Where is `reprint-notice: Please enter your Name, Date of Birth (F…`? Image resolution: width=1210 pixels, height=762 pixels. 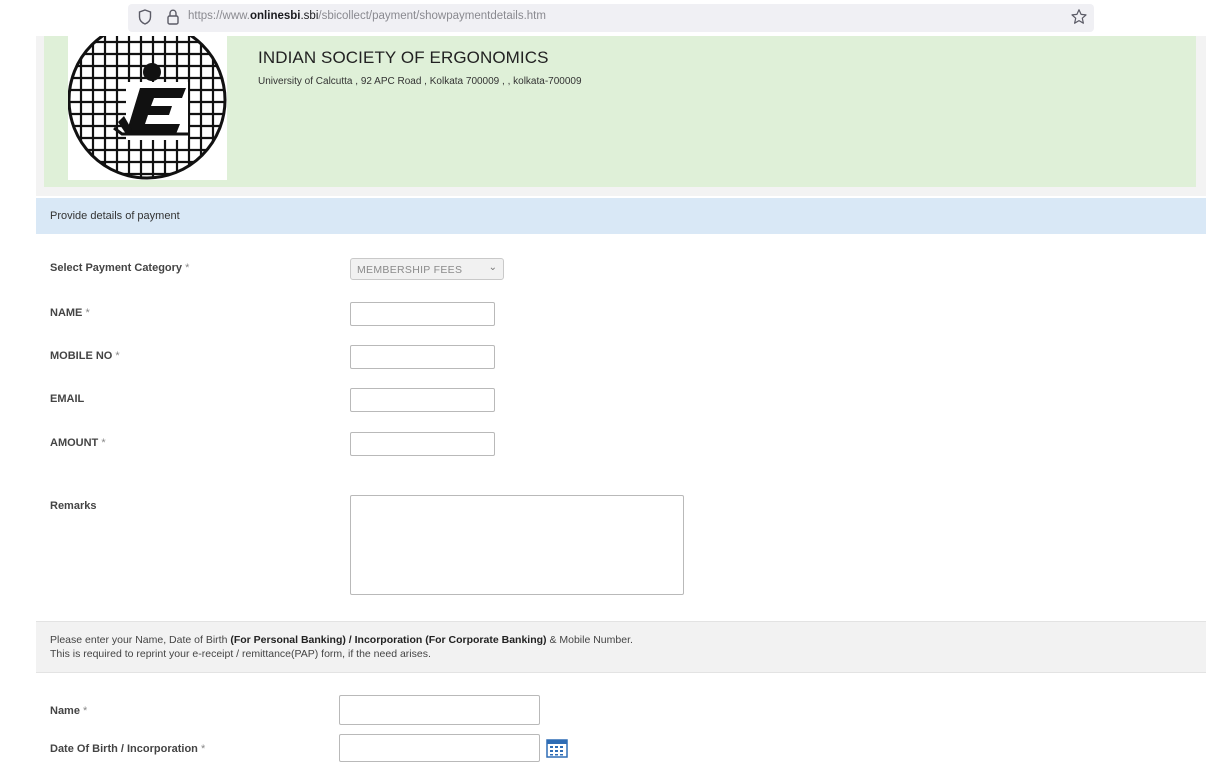 reprint-notice: Please enter your Name, Date of Birth (F… is located at coordinates (621, 647).